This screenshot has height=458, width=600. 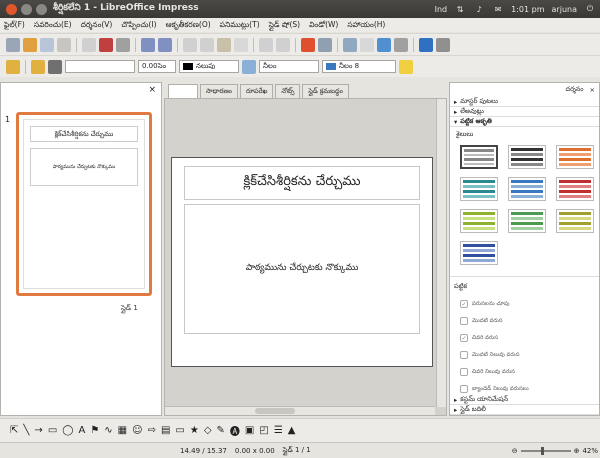 What do you see at coordinates (325, 44) in the screenshot?
I see `table-icon` at bounding box center [325, 44].